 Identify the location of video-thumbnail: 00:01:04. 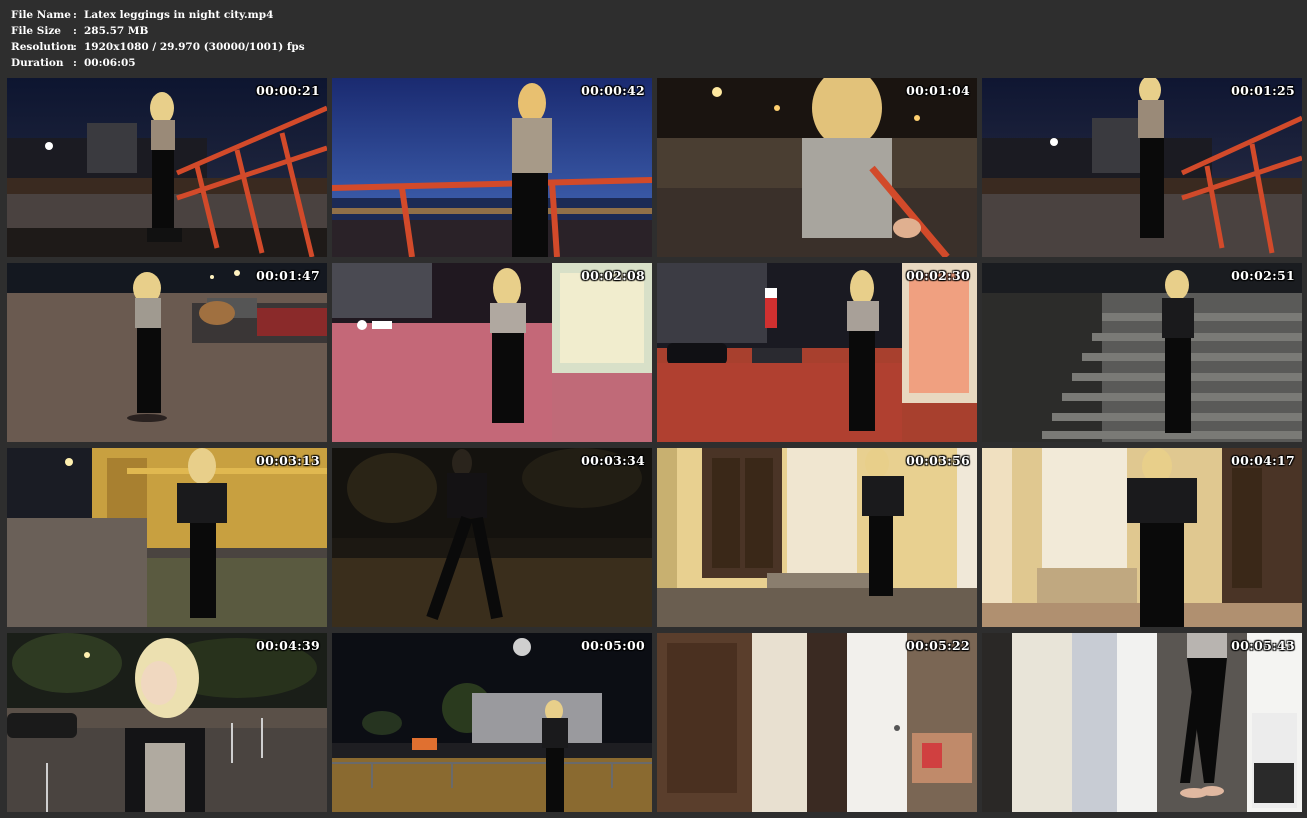
(817, 167).